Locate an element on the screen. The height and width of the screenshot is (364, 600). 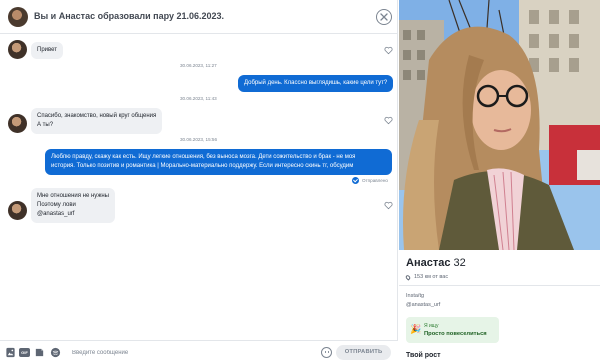
message-input is located at coordinates (192, 353).